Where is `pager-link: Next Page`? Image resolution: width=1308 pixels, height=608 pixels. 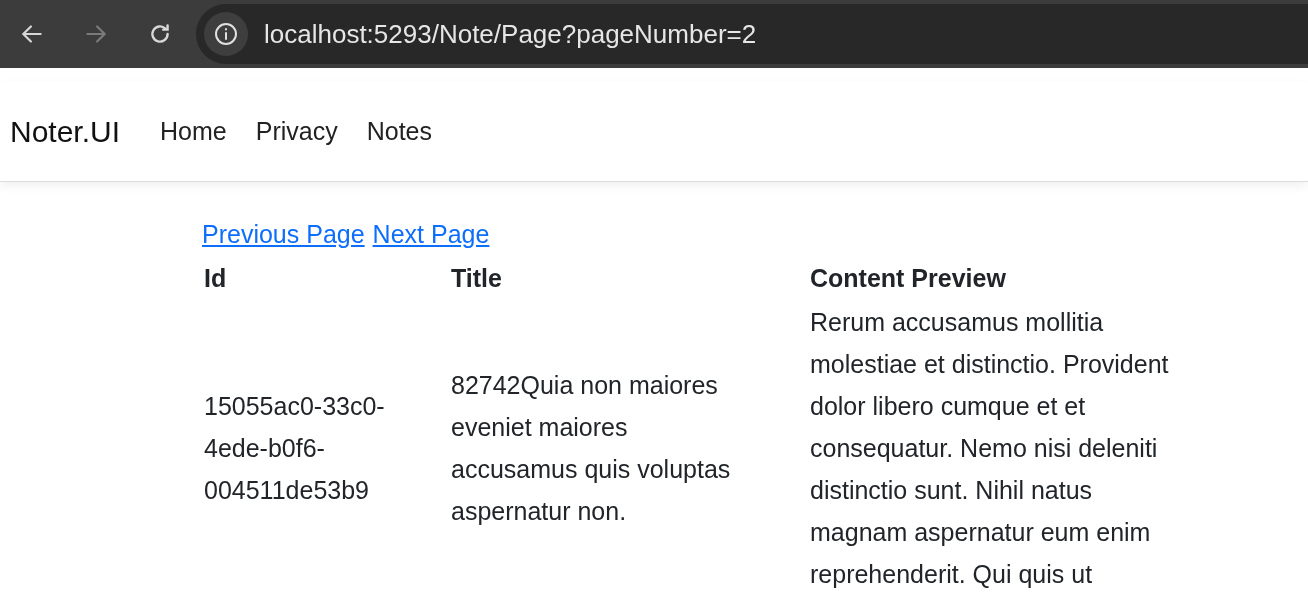 pager-link: Next Page is located at coordinates (431, 235).